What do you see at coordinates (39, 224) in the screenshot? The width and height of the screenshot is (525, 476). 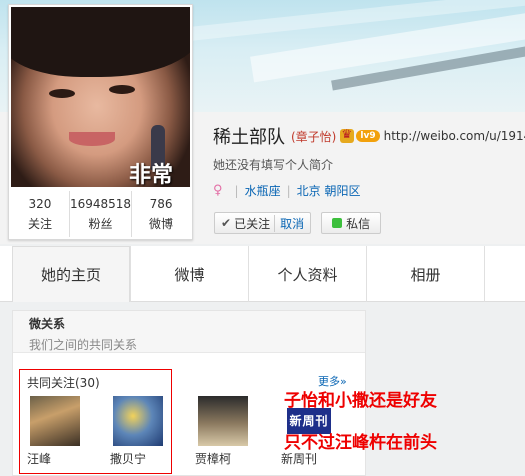 I see `stat-label: 关注` at bounding box center [39, 224].